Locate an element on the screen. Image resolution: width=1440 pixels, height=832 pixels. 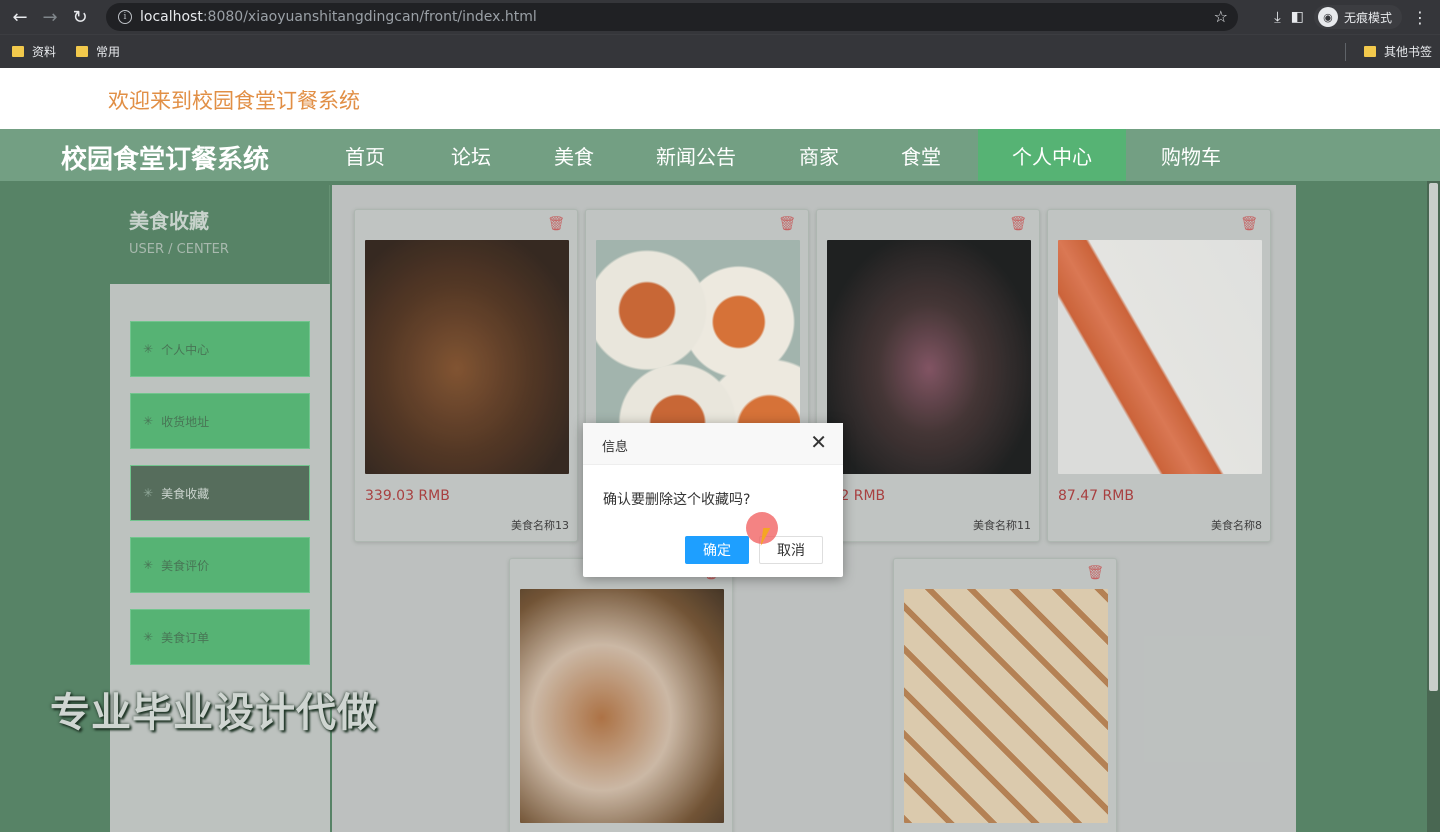
forward-icon: → is located at coordinates (50, 17).